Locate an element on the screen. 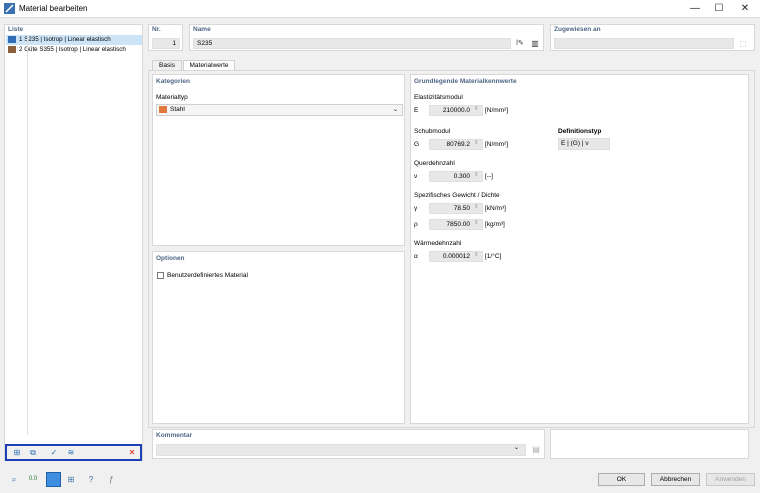  list-divider is located at coordinates (27, 235).